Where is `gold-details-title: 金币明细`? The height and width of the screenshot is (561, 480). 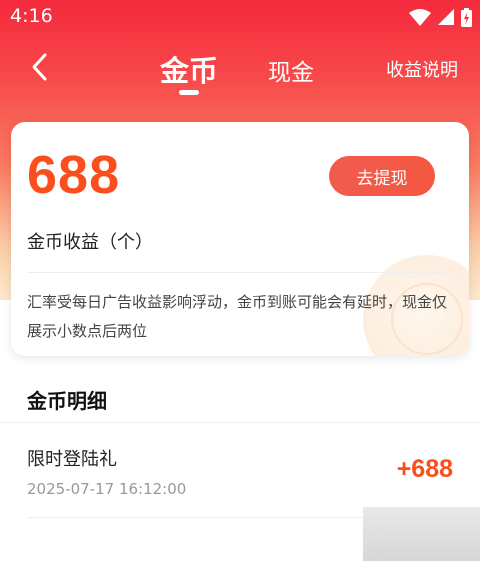
gold-details-title: 金币明细 is located at coordinates (67, 401).